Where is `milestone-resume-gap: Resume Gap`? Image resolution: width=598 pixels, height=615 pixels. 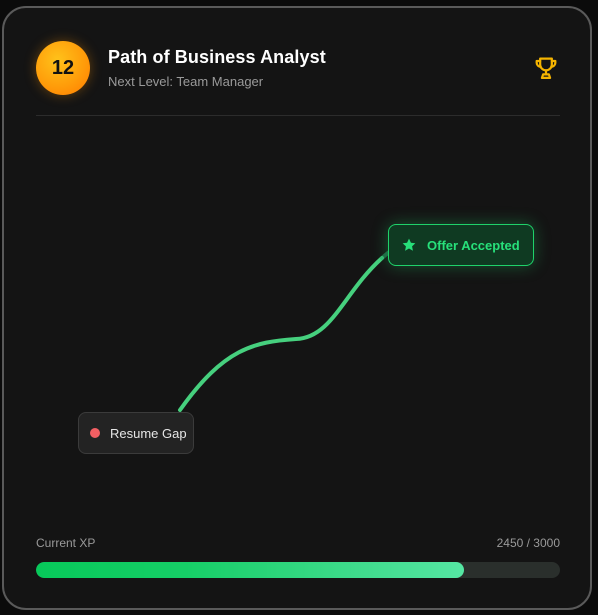
milestone-resume-gap: Resume Gap is located at coordinates (136, 433).